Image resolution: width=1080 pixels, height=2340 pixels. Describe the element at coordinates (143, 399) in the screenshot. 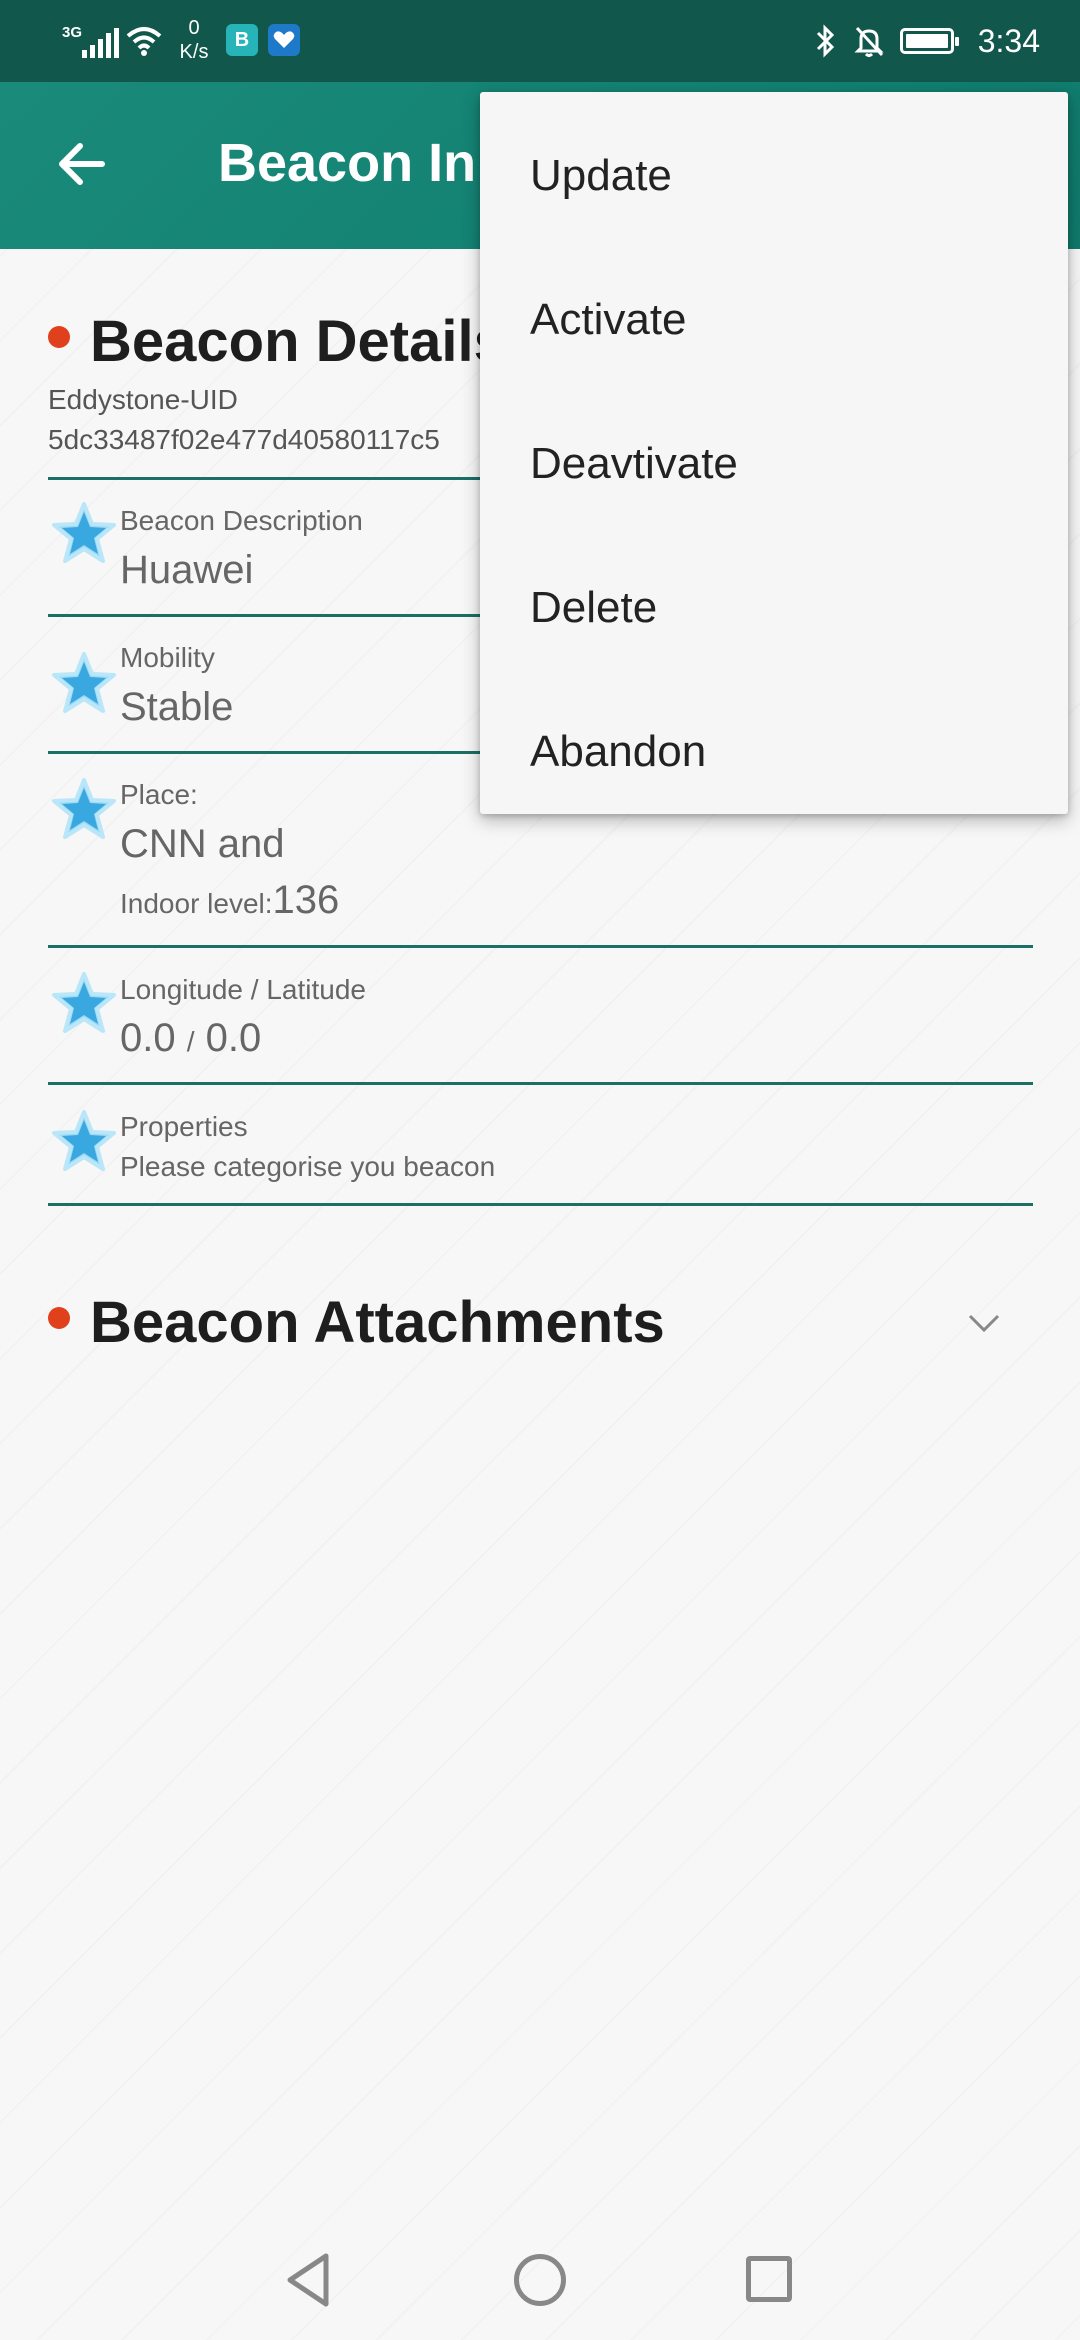

I see `uid-type: Eddystone-UID` at that location.